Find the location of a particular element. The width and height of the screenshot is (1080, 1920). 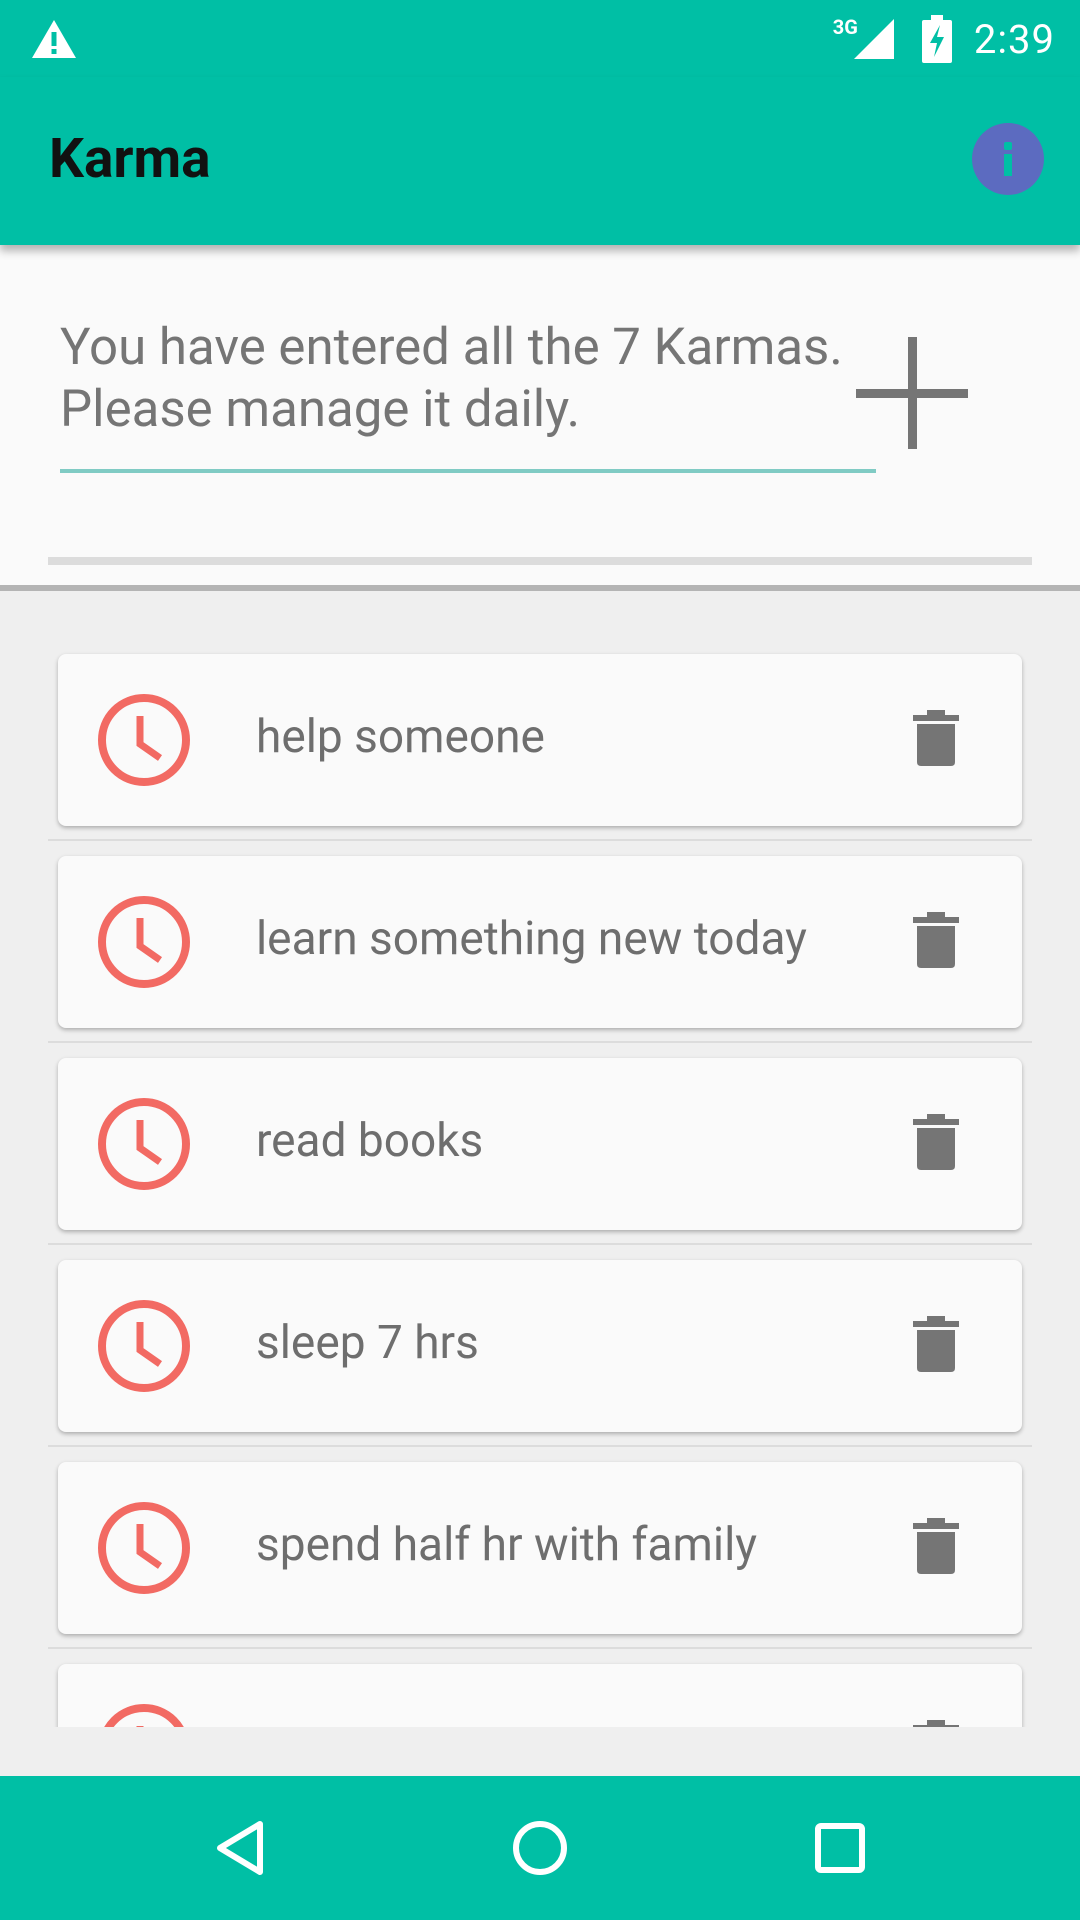

info-button is located at coordinates (1008, 159).